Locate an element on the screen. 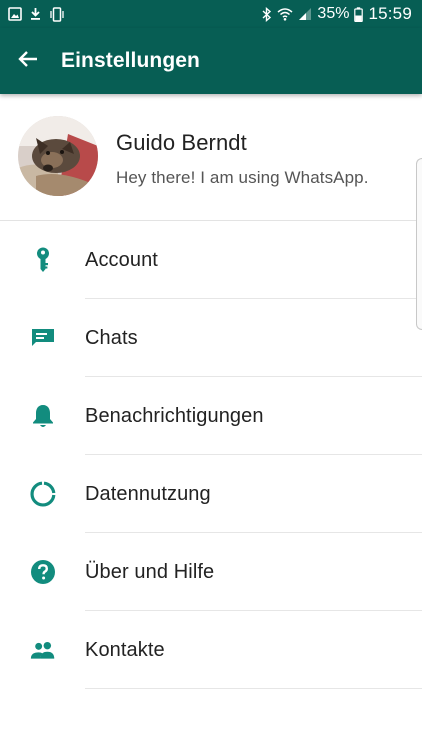 The height and width of the screenshot is (750, 422). vibrate-icon is located at coordinates (57, 14).